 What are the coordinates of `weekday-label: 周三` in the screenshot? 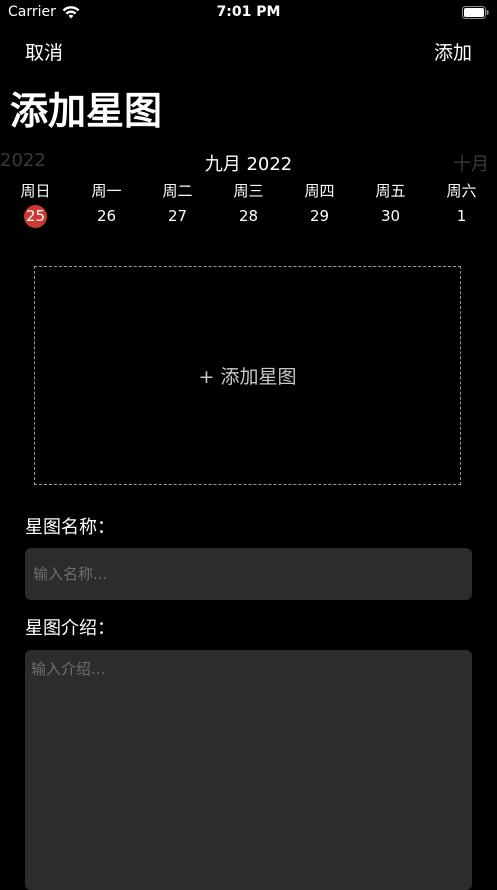 It's located at (248, 191).